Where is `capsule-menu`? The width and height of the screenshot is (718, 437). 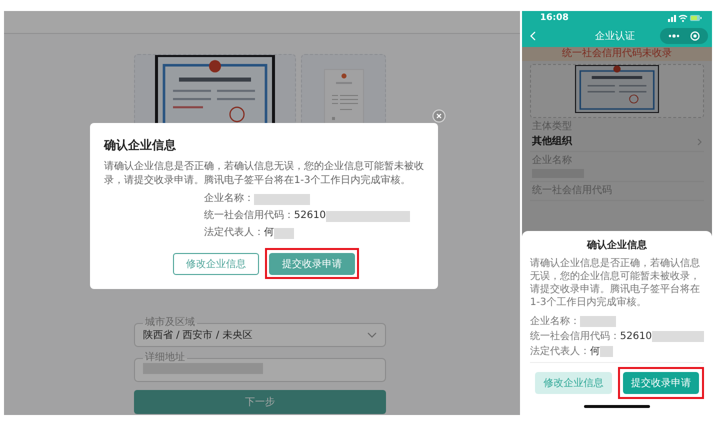 capsule-menu is located at coordinates (684, 36).